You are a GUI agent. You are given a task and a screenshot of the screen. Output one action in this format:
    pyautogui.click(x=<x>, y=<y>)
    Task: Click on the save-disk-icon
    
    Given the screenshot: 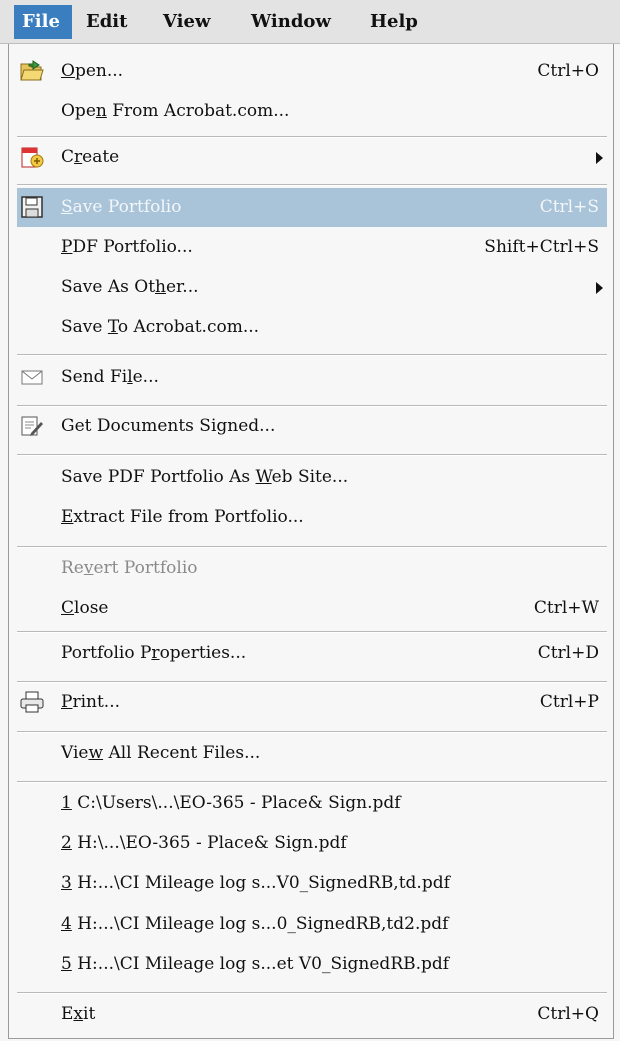 What is the action you would take?
    pyautogui.click(x=32, y=207)
    